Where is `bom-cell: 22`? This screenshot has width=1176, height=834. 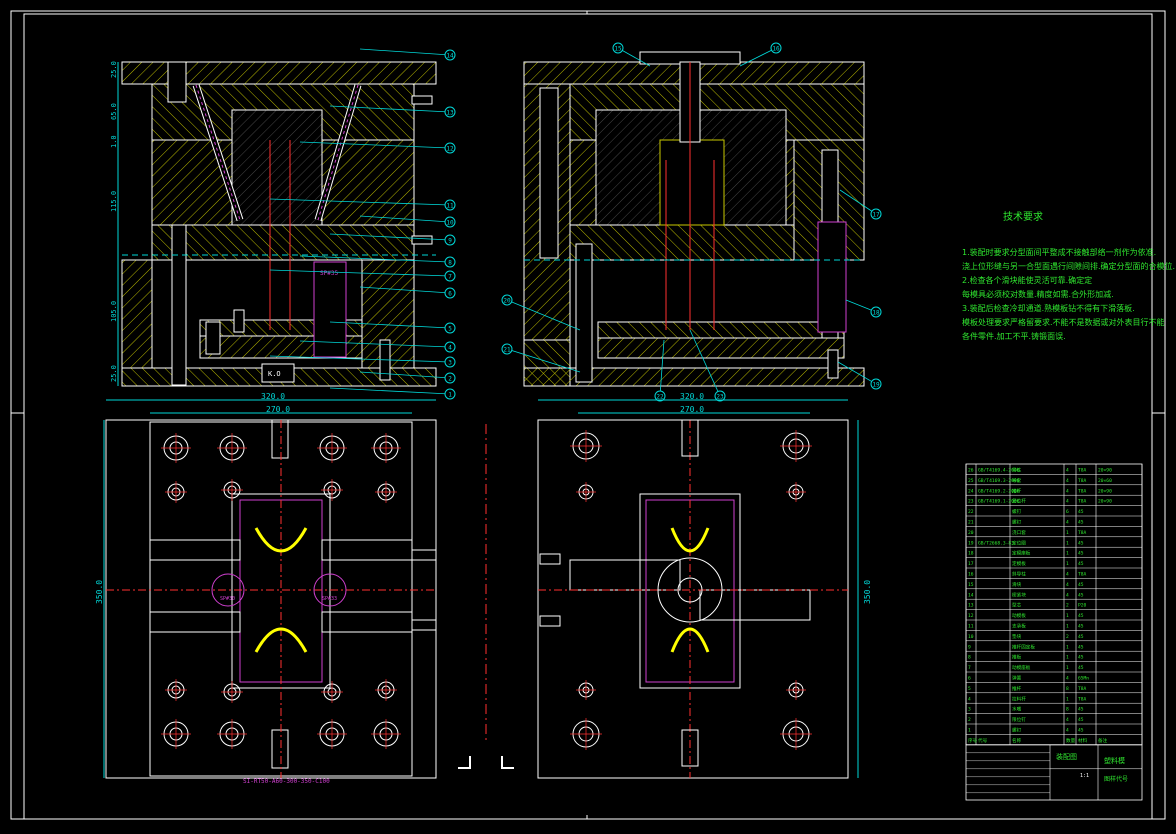
bom-cell: 22 is located at coordinates (971, 512).